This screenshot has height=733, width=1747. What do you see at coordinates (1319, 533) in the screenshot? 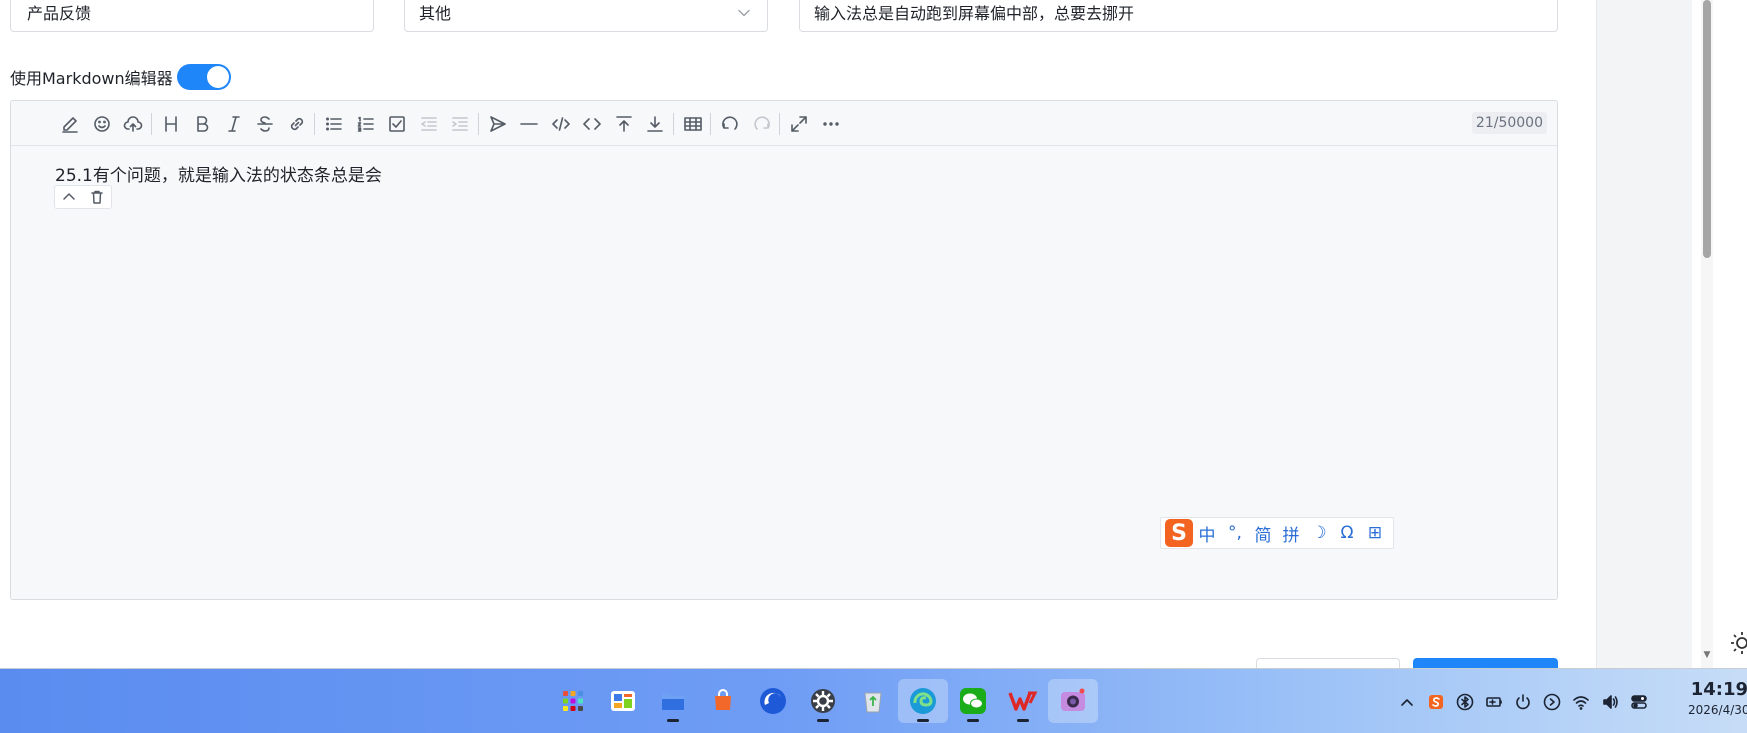
I see `moon-skin-icon: ☽` at bounding box center [1319, 533].